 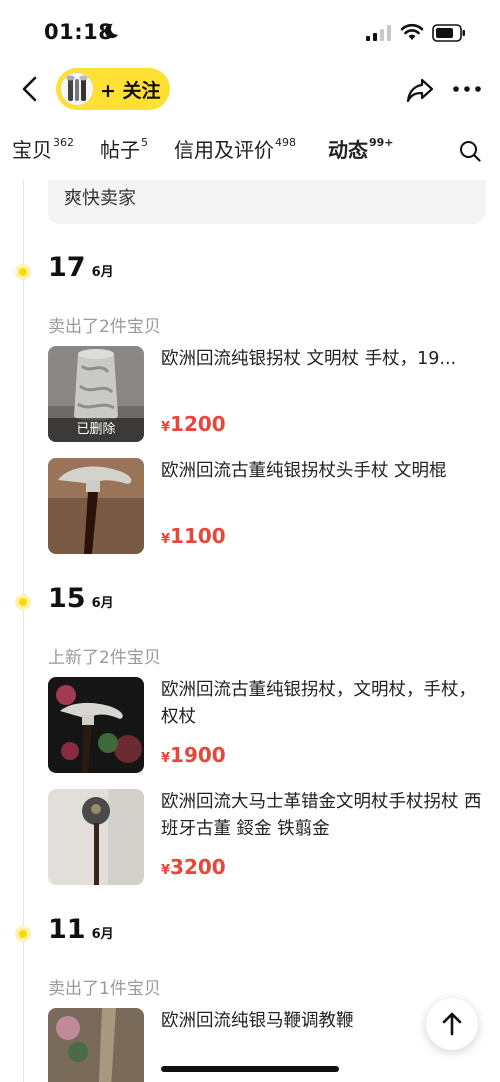 I want to click on item-title: 欧洲回流古董纯银拐杖头手杖 文明棍, so click(x=304, y=471).